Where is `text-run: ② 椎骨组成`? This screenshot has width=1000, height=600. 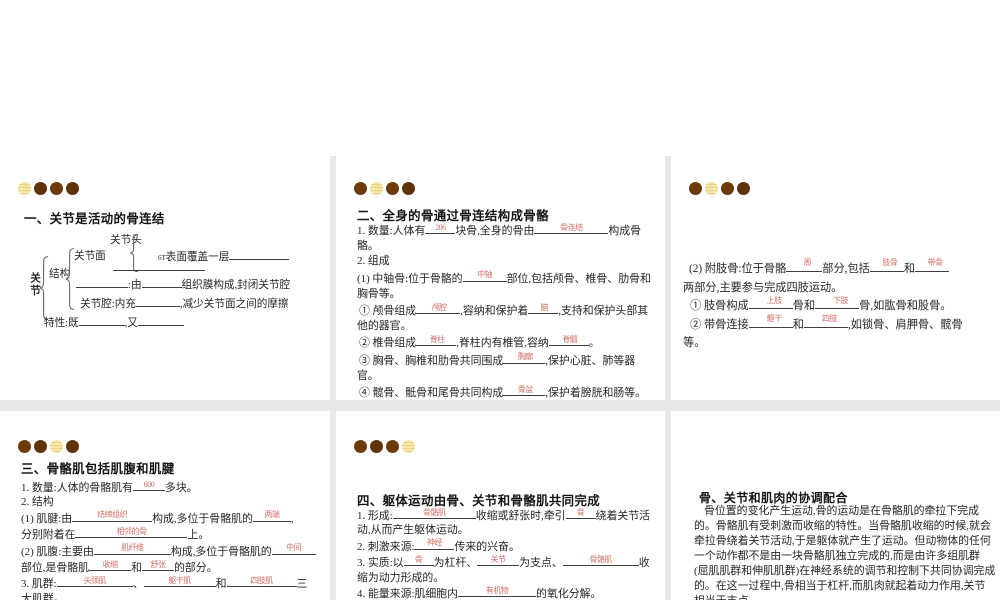 text-run: ② 椎骨组成 is located at coordinates (388, 343).